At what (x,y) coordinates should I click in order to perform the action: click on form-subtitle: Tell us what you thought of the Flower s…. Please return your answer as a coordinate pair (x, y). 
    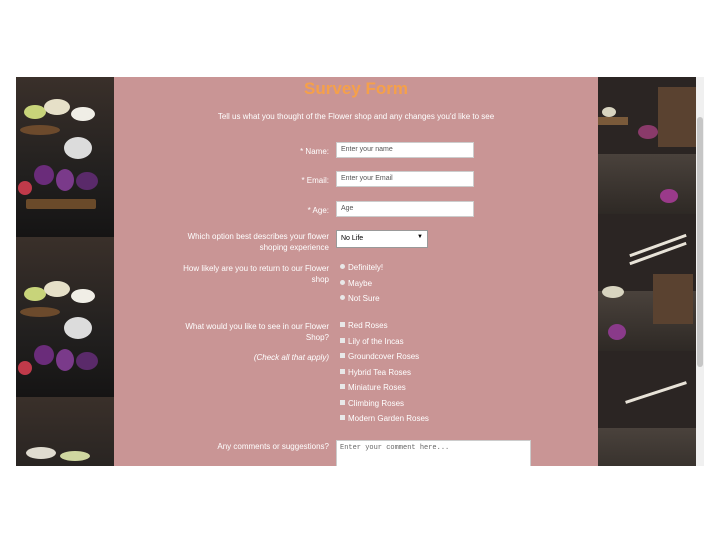
    Looking at the image, I should click on (356, 116).